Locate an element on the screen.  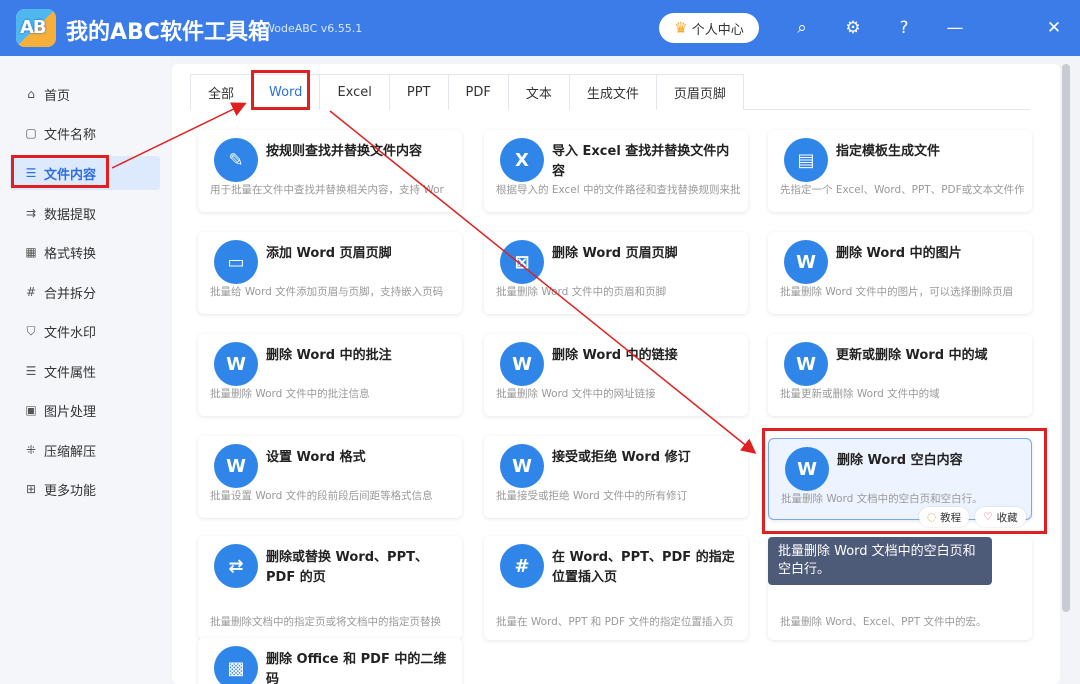
app-title: 我的ABC软件工具箱 is located at coordinates (168, 32).